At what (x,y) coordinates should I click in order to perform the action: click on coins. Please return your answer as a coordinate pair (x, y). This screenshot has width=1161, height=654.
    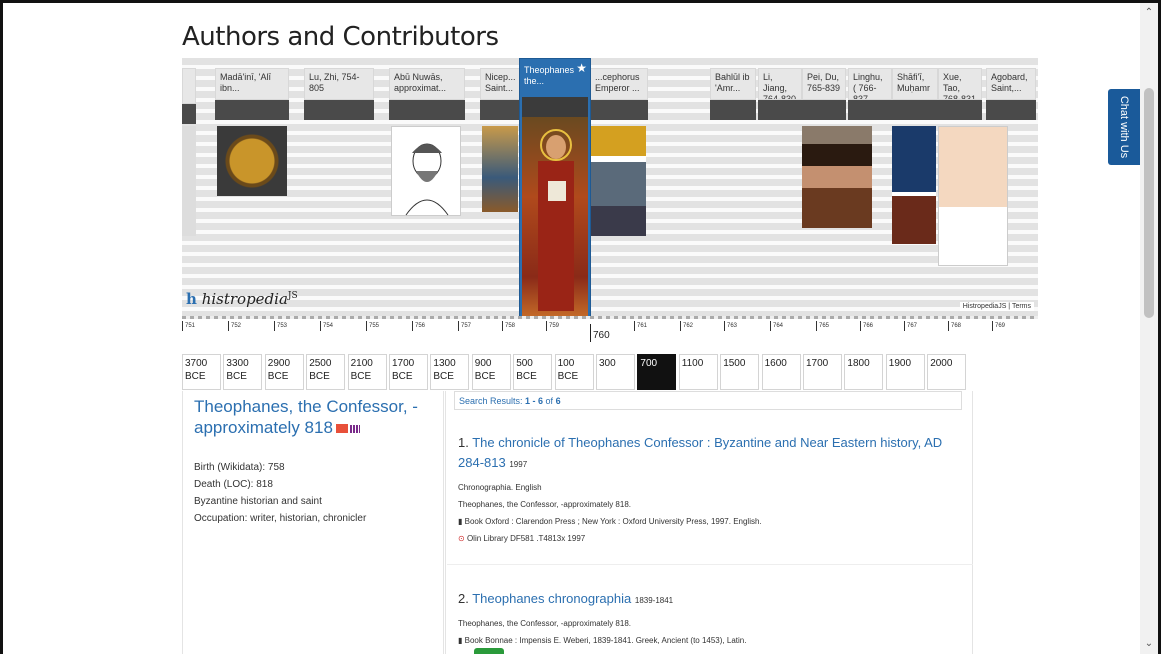
    Looking at the image, I should click on (618, 181).